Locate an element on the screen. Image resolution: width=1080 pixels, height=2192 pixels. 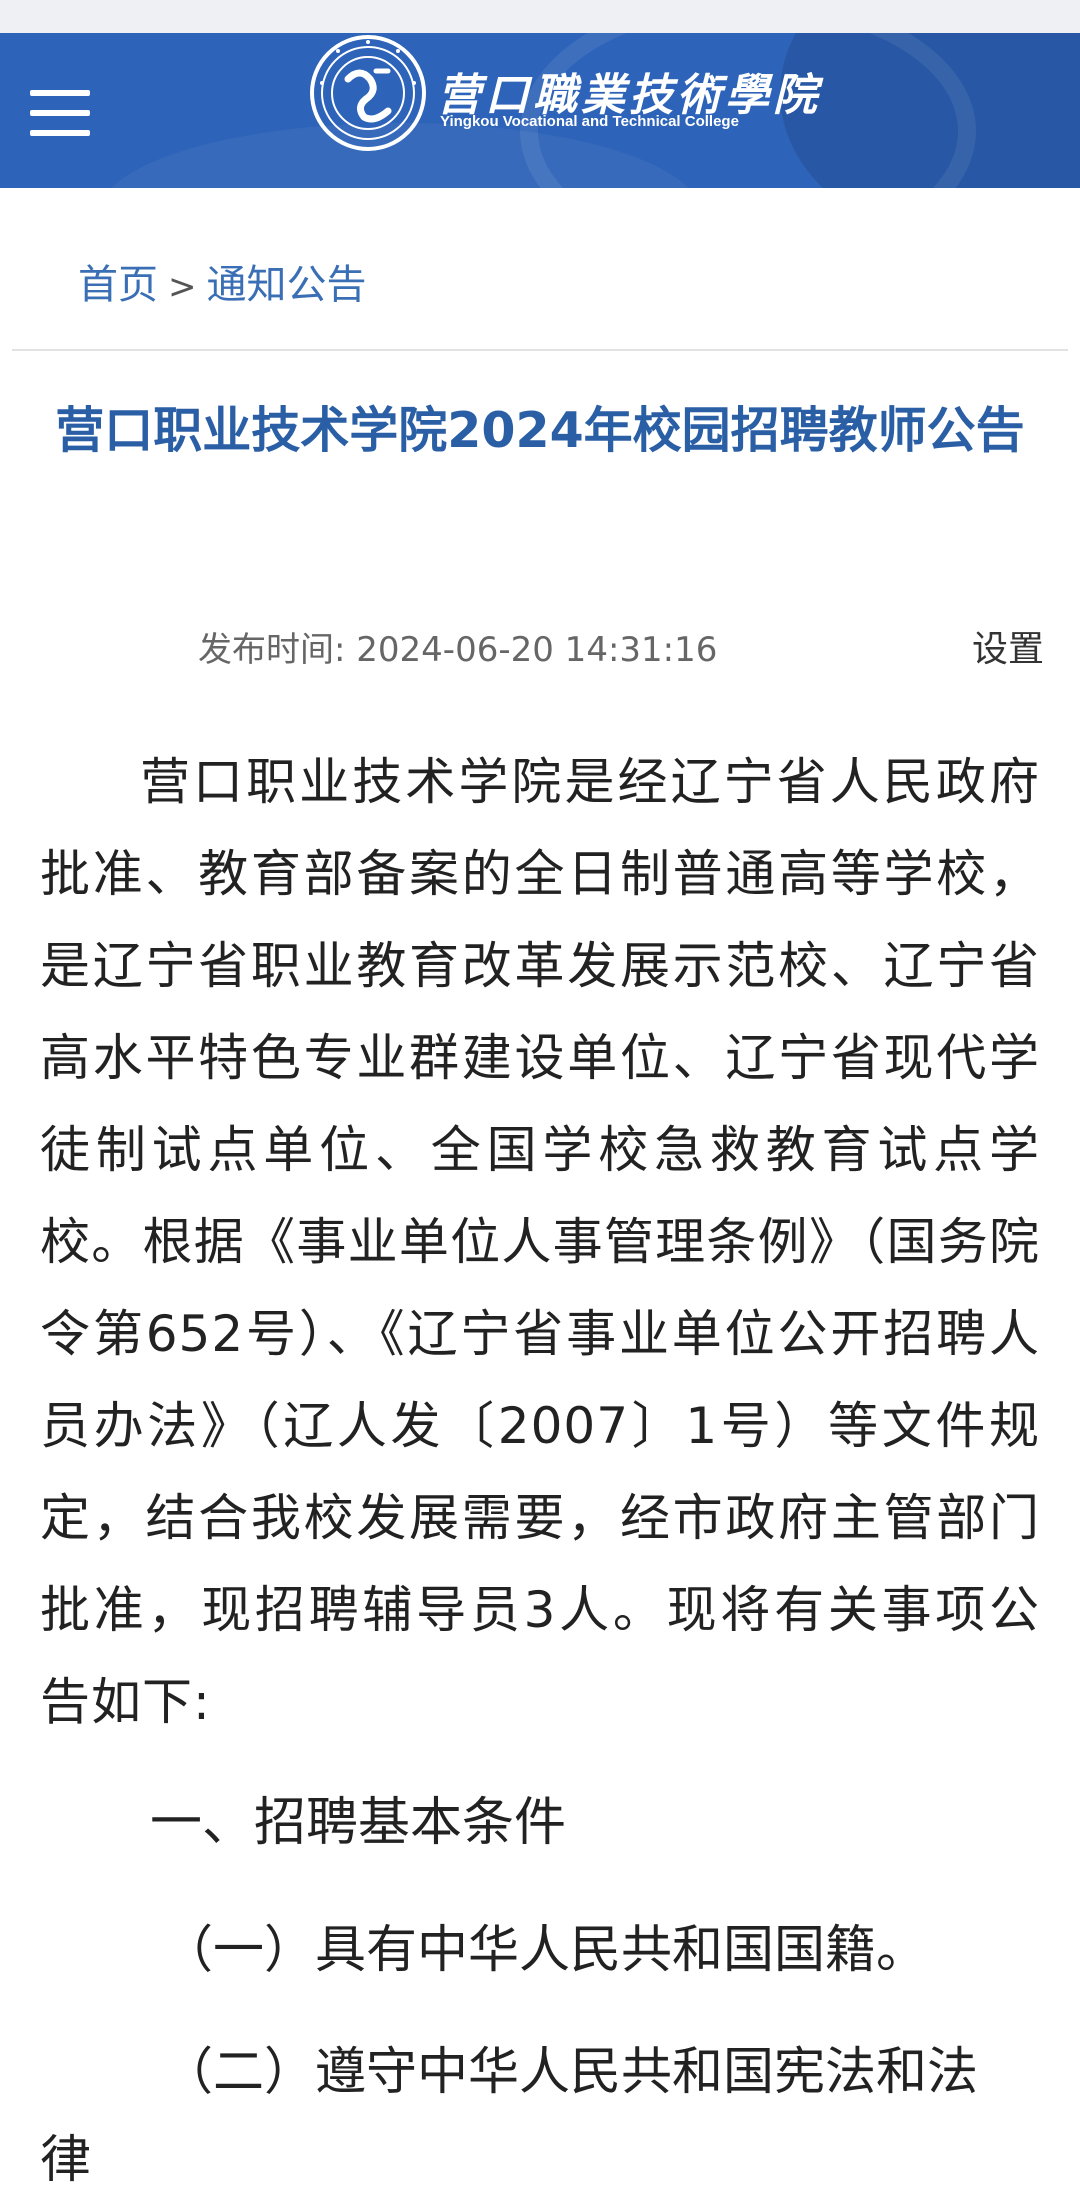
breadcrumb: 首页 > 通知公告 is located at coordinates (222, 281).